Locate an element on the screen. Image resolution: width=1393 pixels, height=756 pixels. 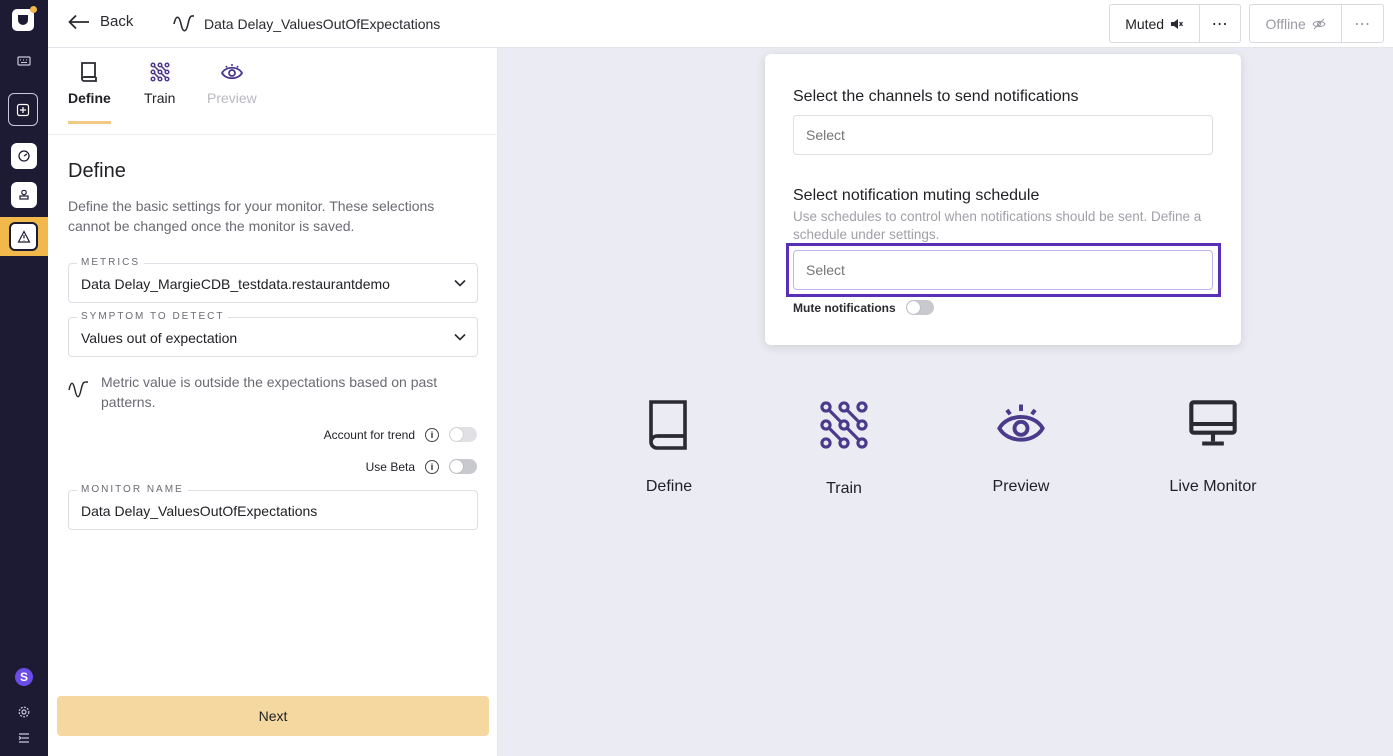
alert-icon is located at coordinates (23, 236).